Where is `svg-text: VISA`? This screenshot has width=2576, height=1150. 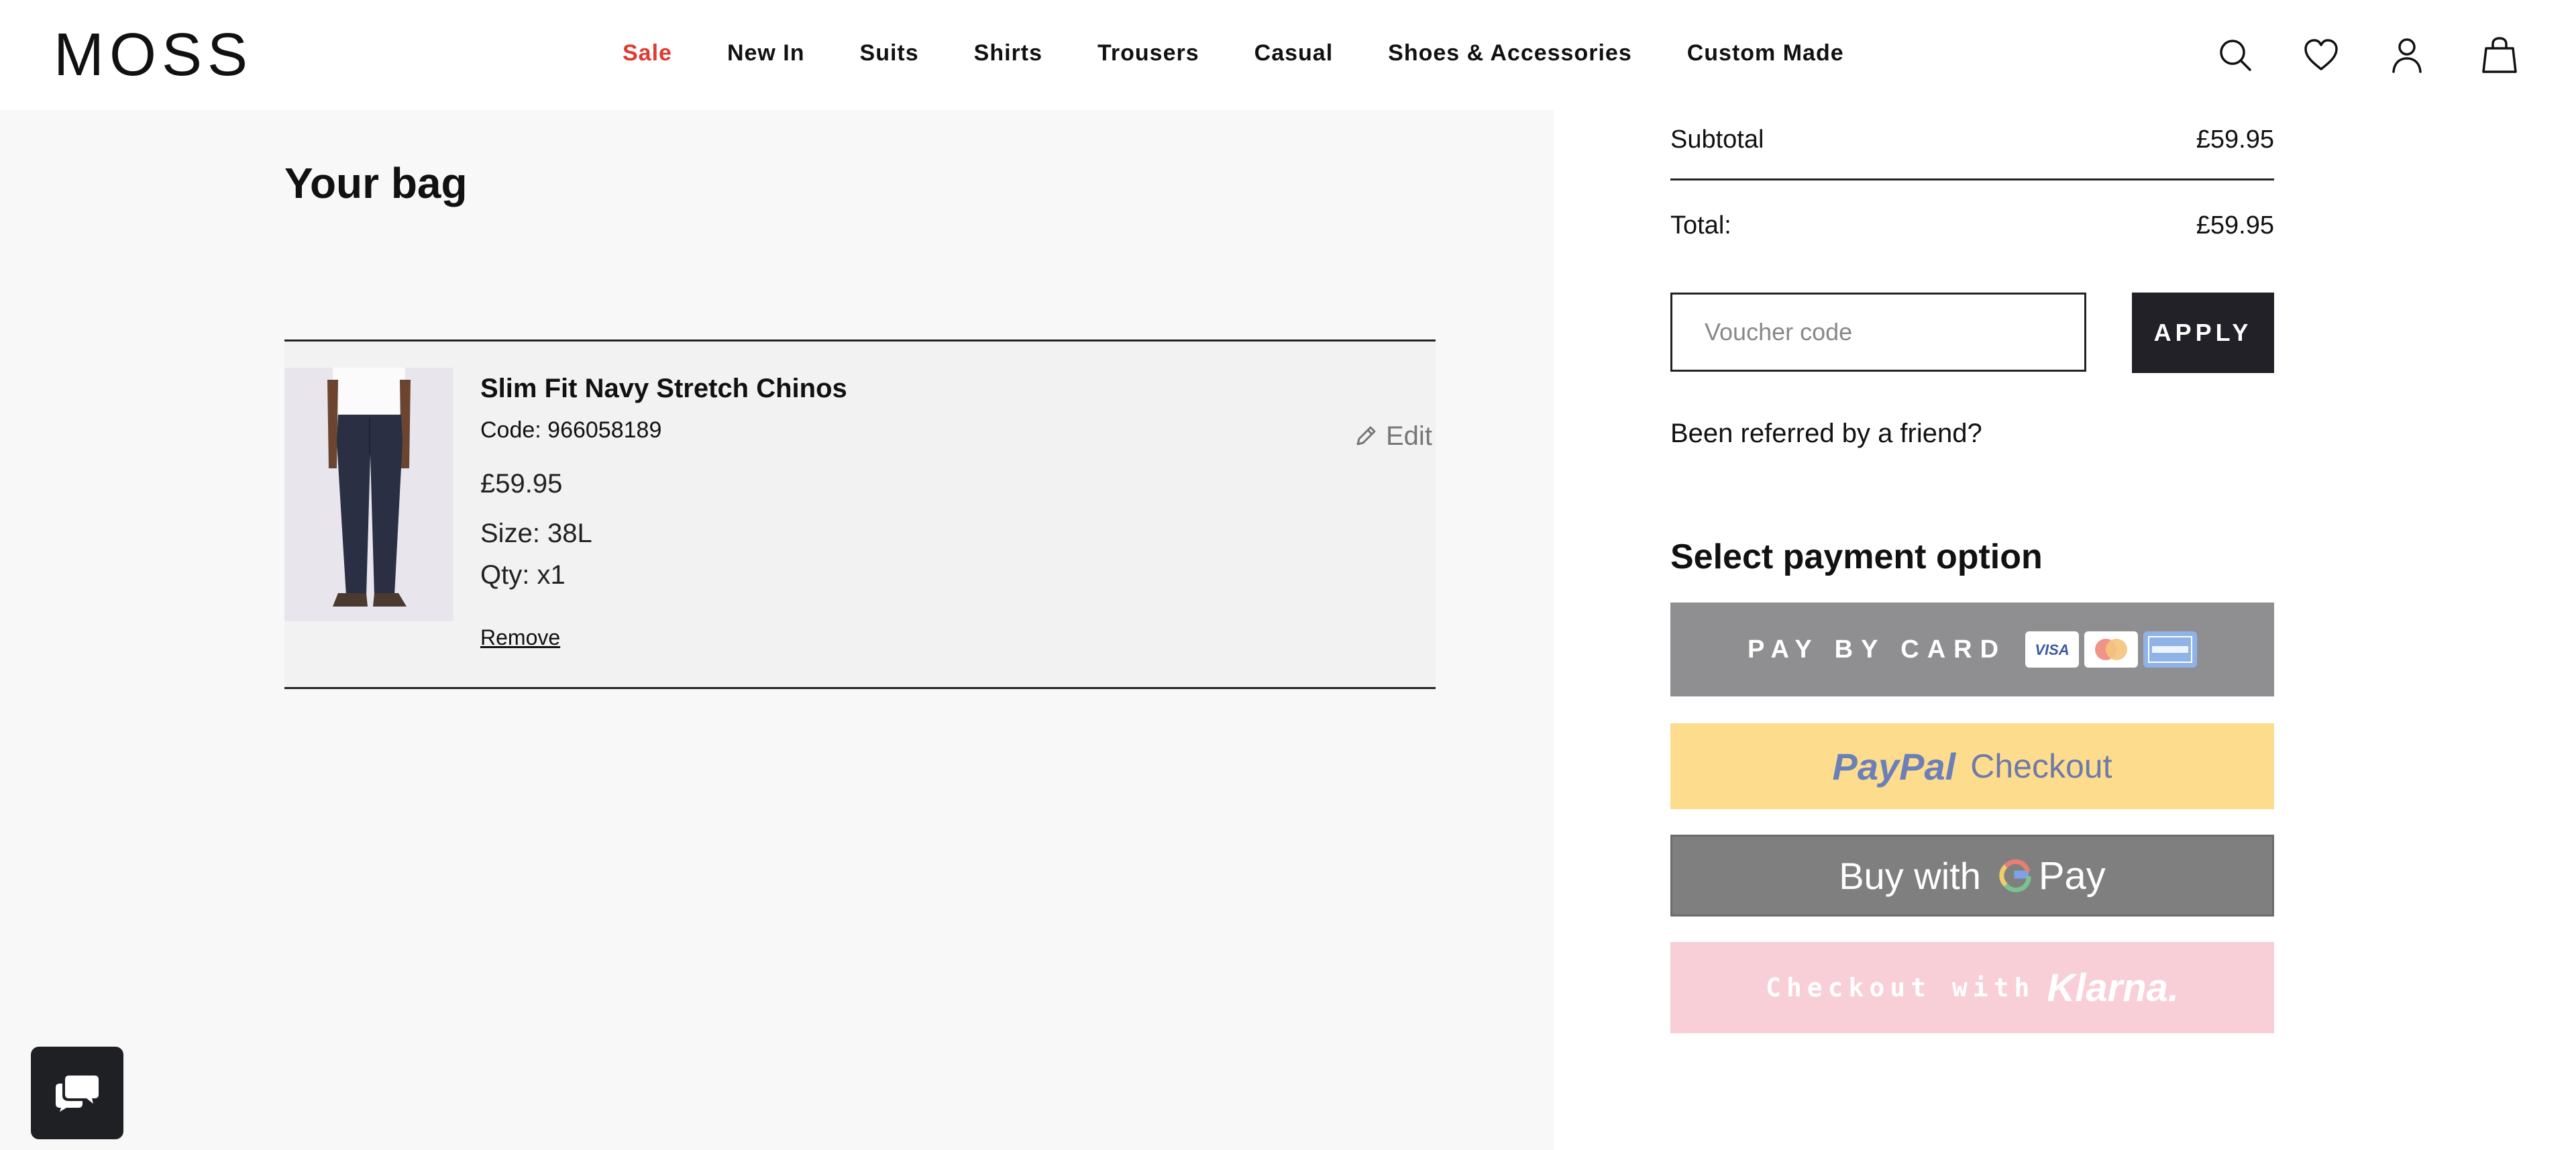 svg-text: VISA is located at coordinates (2052, 649).